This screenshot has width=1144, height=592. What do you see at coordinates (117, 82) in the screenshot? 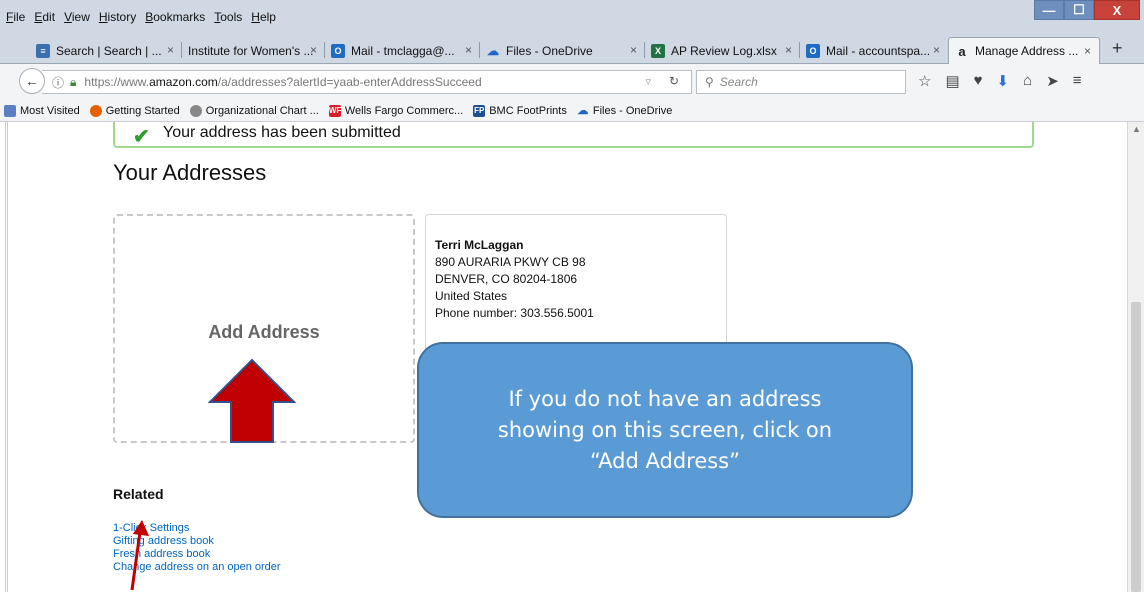
I see `url-prefix: https://www.` at bounding box center [117, 82].